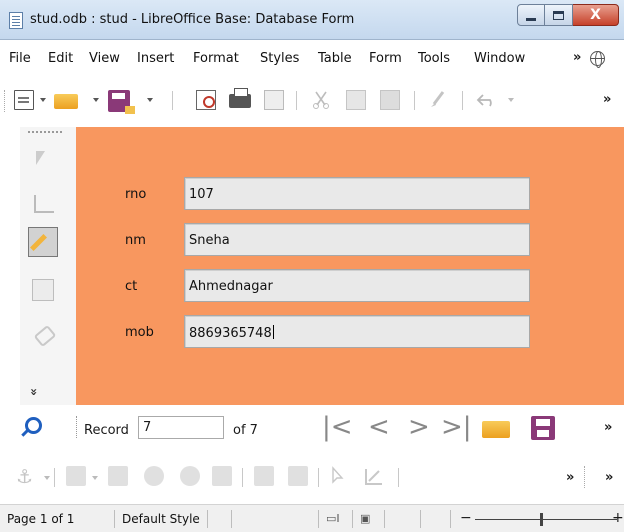 This screenshot has height=532, width=624. What do you see at coordinates (597, 59) in the screenshot?
I see `globe-icon` at bounding box center [597, 59].